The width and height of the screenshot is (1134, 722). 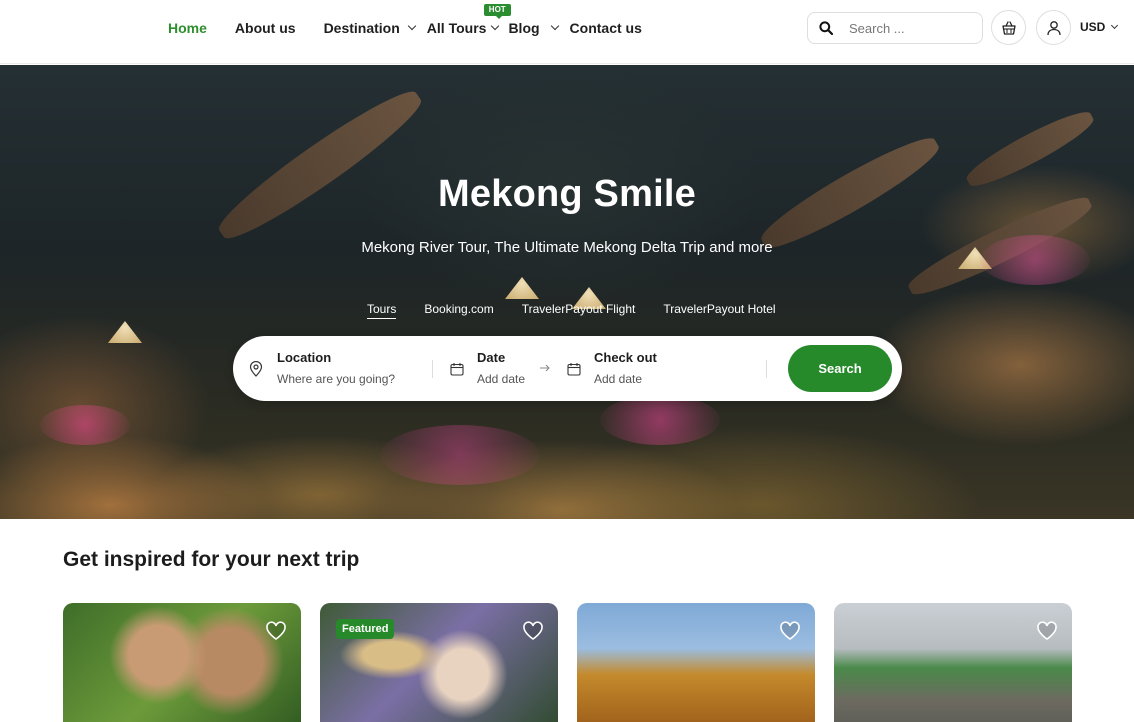 I want to click on nav-item-label: Destination, so click(x=361, y=28).